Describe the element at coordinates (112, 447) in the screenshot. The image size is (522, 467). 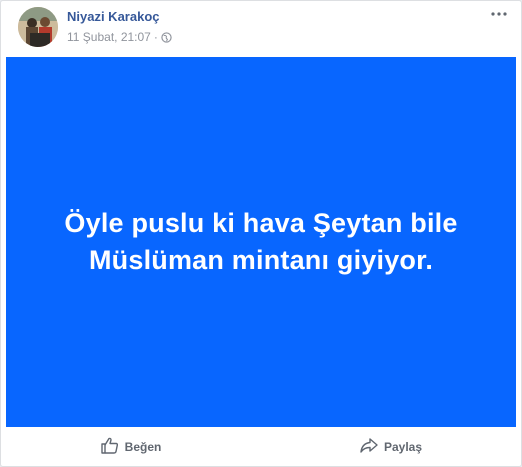
I see `thumbs-up-icon` at that location.